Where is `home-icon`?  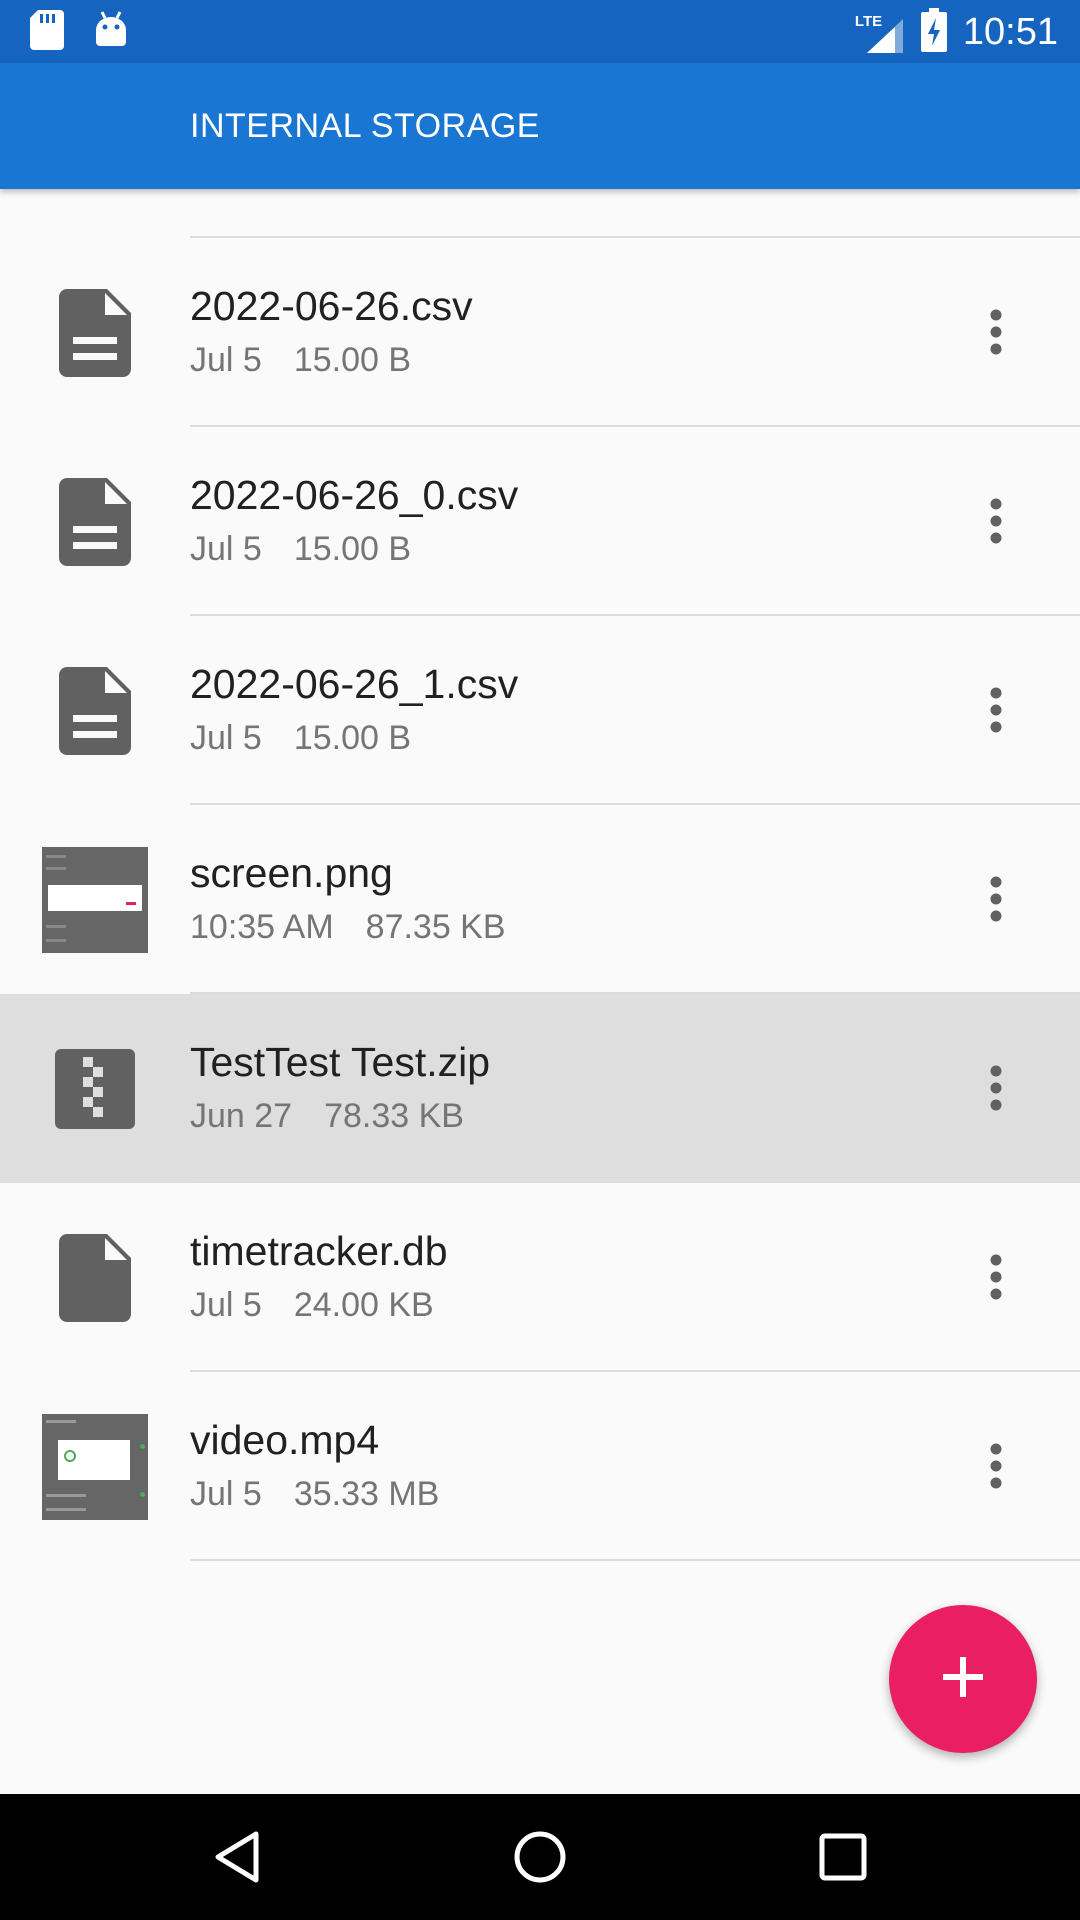 home-icon is located at coordinates (540, 1857).